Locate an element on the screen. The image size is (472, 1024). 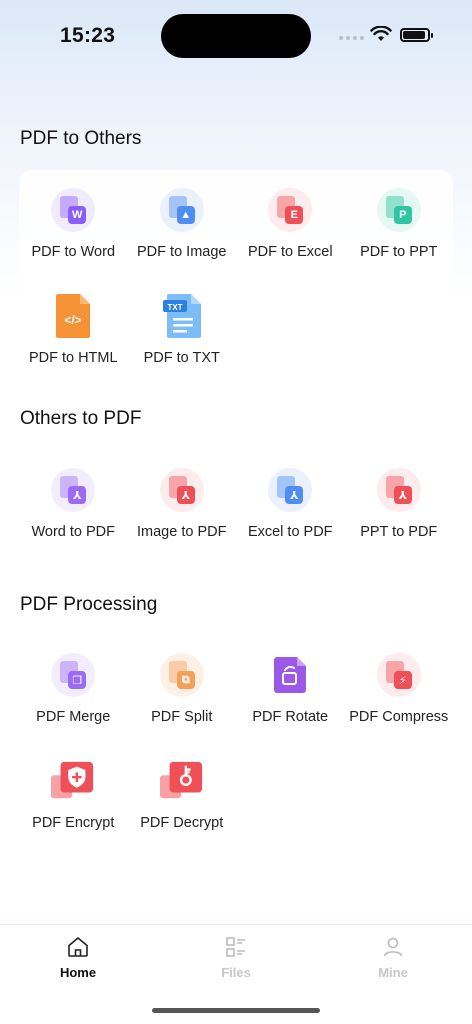
tool-label: Excel to PDF is located at coordinates (290, 532).